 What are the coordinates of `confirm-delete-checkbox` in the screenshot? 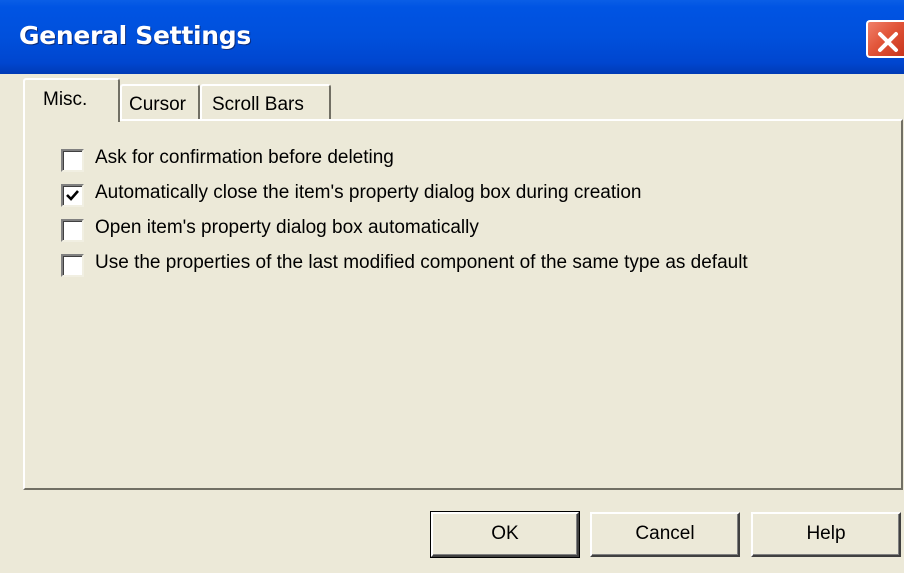 It's located at (72, 160).